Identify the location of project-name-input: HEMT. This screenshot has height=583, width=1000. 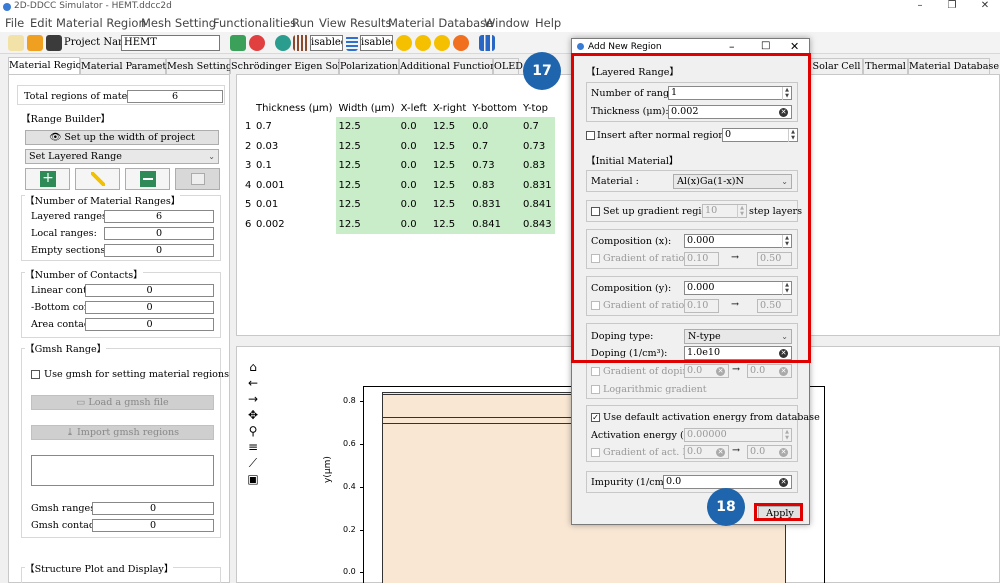
(170, 43).